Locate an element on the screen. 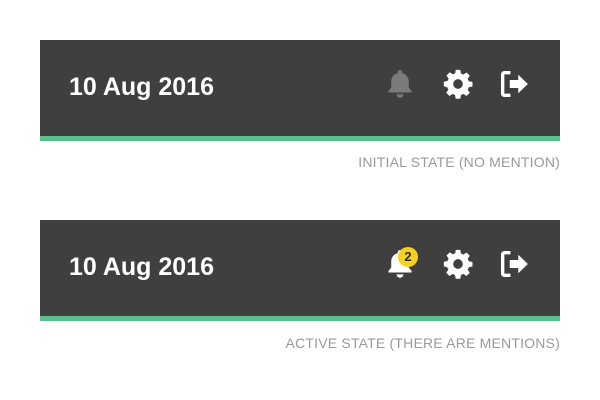 The height and width of the screenshot is (400, 600). bell-icon is located at coordinates (400, 84).